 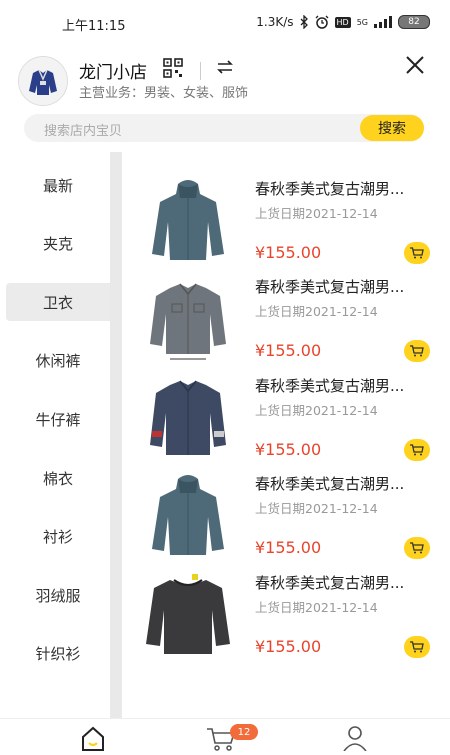 What do you see at coordinates (58, 243) in the screenshot?
I see `category-item-jacket: 夹克` at bounding box center [58, 243].